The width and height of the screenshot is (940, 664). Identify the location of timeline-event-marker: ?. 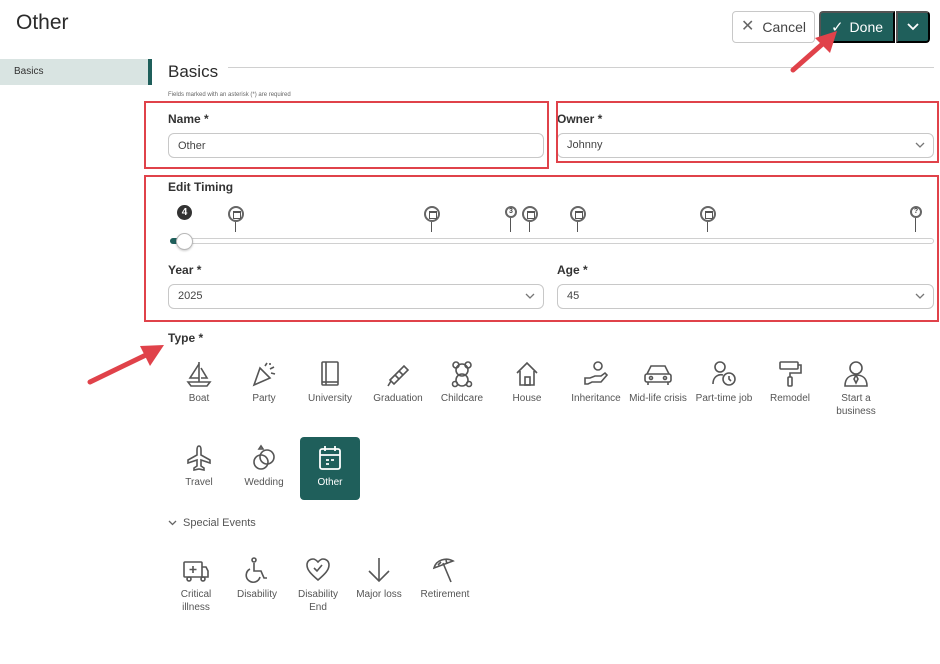
(916, 219).